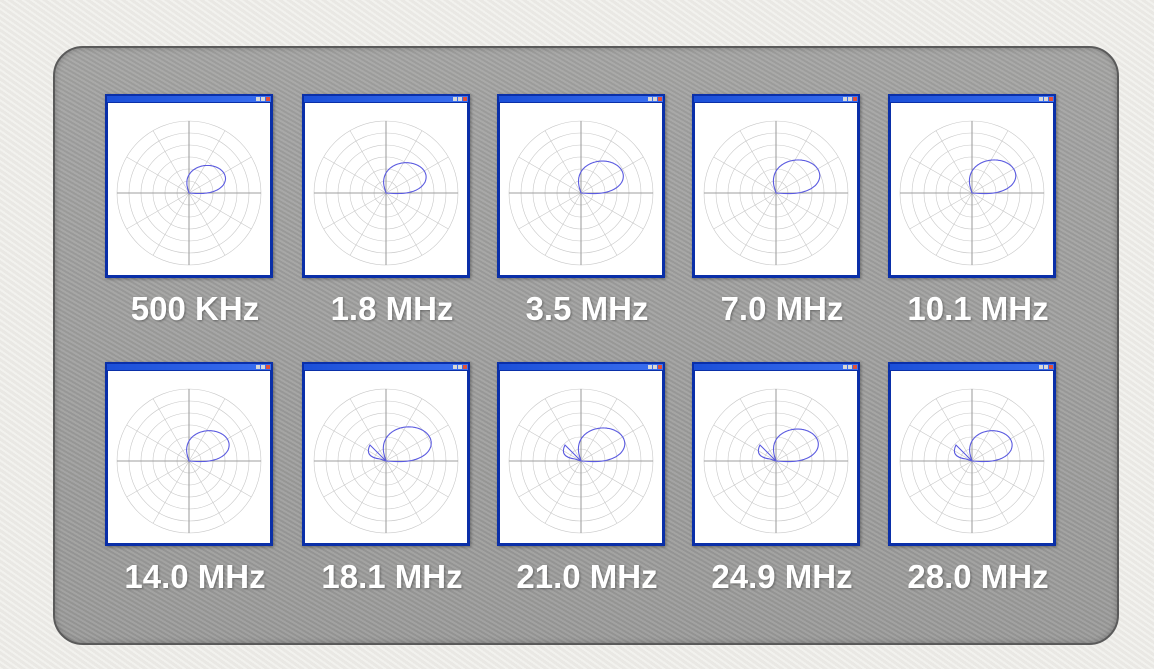 The image size is (1154, 669). I want to click on frequency-label: 3.5 MHz, so click(587, 308).